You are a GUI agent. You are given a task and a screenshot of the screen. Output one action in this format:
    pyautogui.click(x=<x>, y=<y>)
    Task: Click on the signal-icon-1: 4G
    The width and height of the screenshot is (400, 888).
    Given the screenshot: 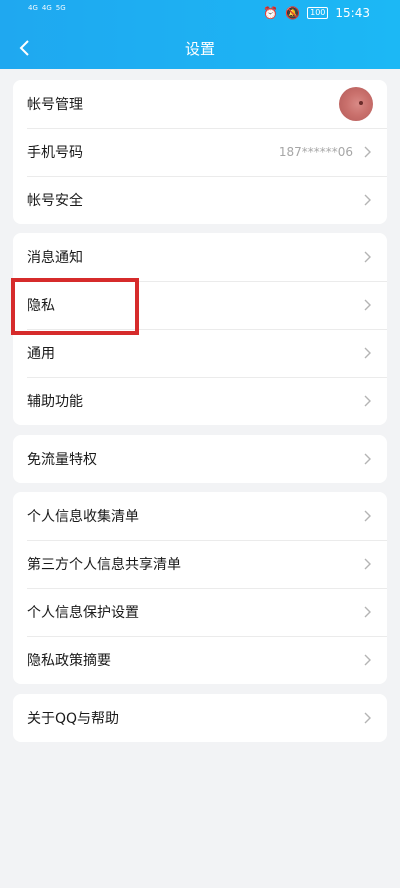 What is the action you would take?
    pyautogui.click(x=33, y=8)
    